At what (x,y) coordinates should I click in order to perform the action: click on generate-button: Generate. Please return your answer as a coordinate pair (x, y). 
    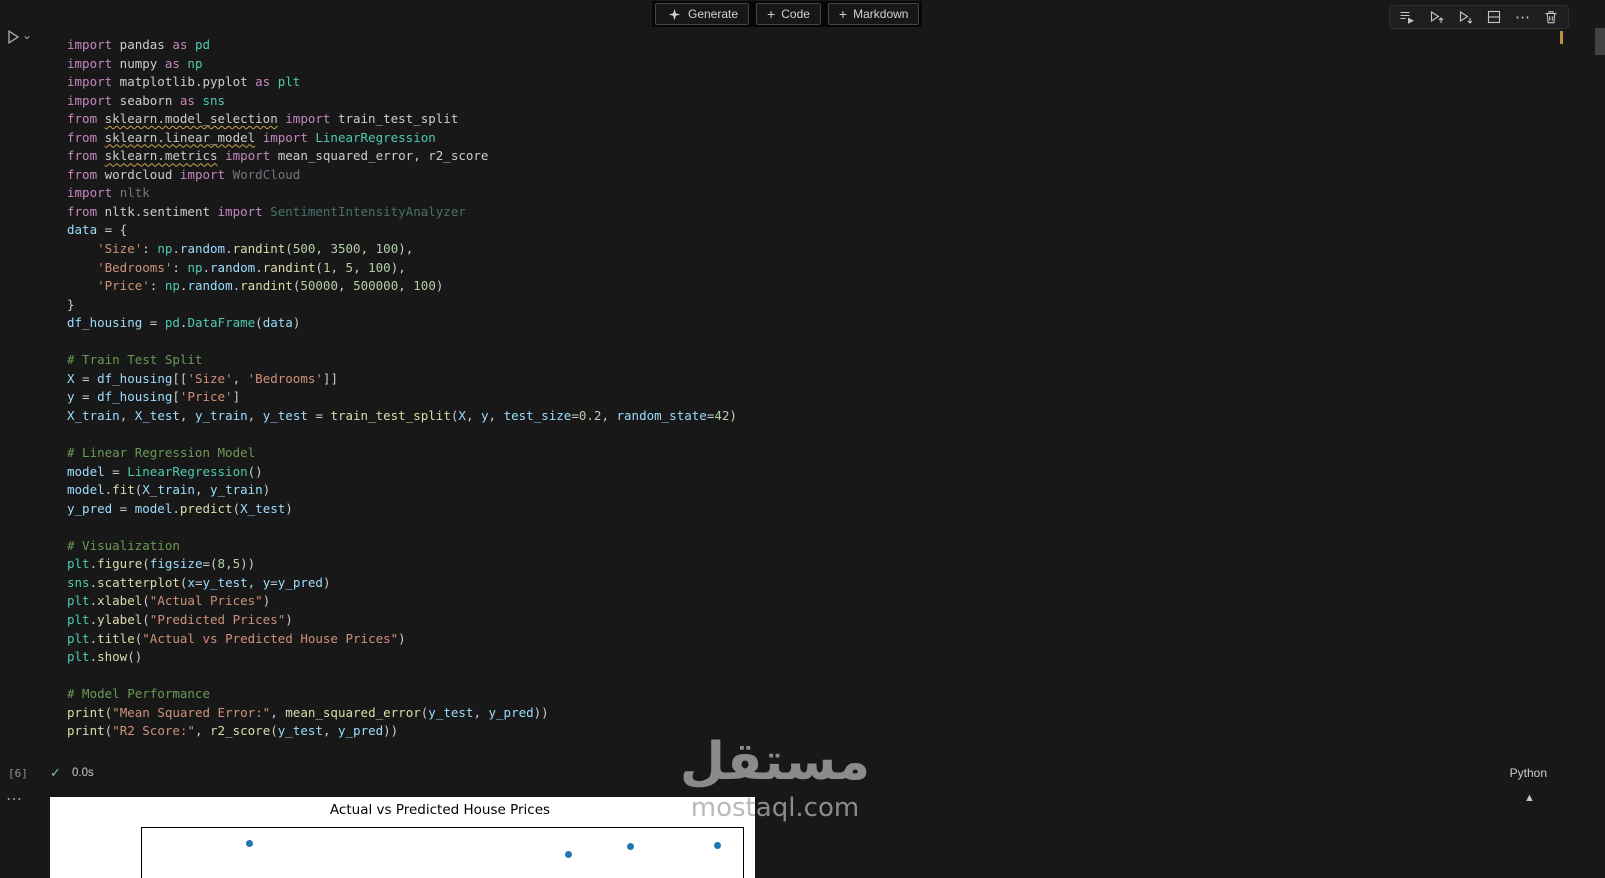
    Looking at the image, I should click on (702, 14).